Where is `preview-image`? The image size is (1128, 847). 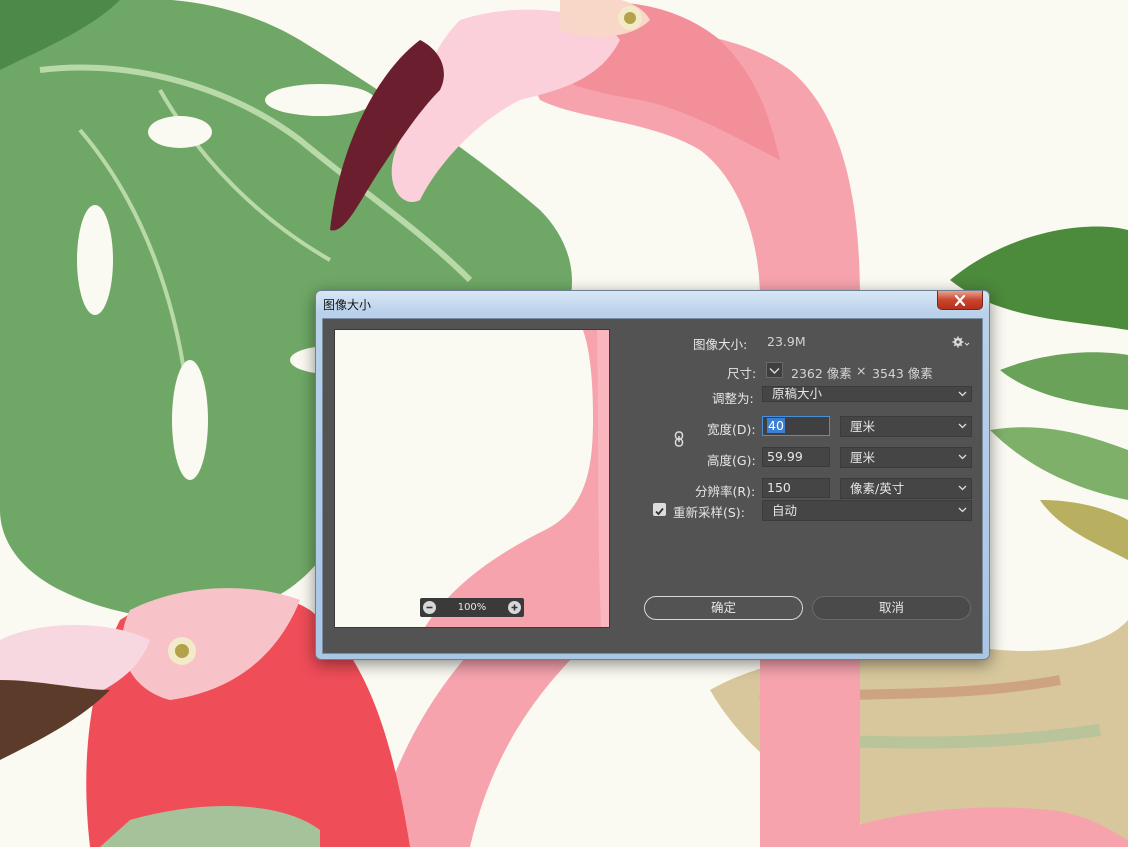 preview-image is located at coordinates (472, 478).